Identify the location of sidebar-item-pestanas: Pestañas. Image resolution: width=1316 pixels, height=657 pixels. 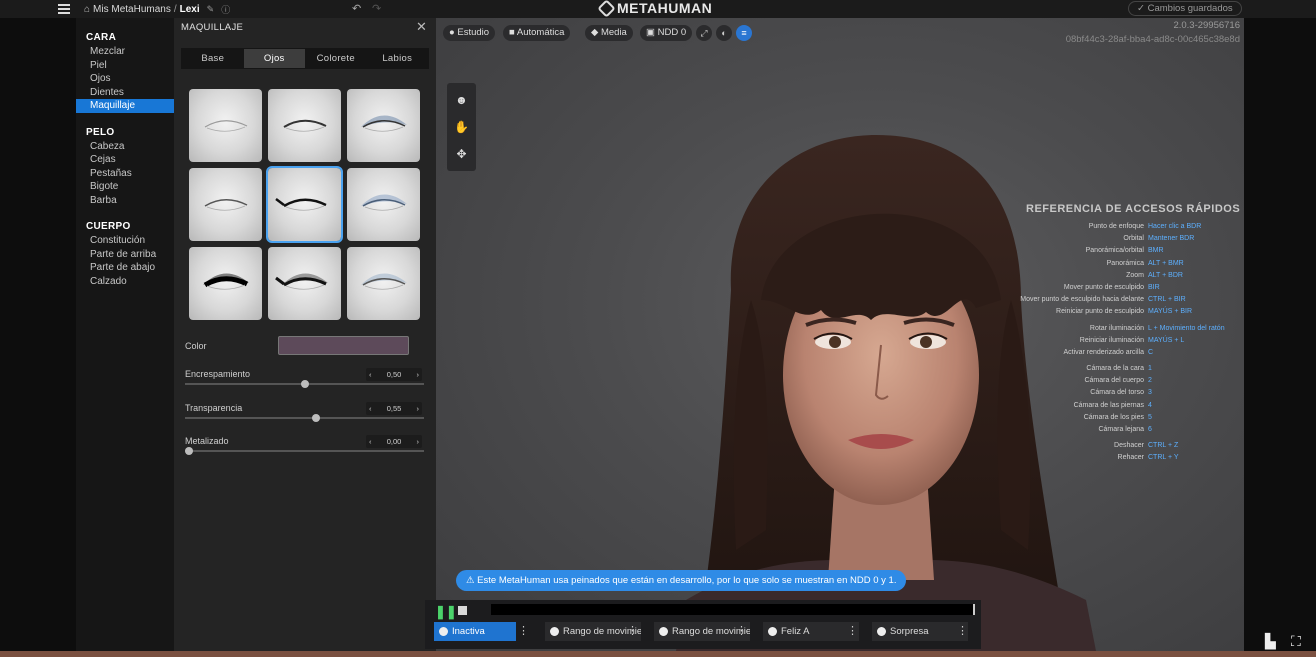
(125, 174).